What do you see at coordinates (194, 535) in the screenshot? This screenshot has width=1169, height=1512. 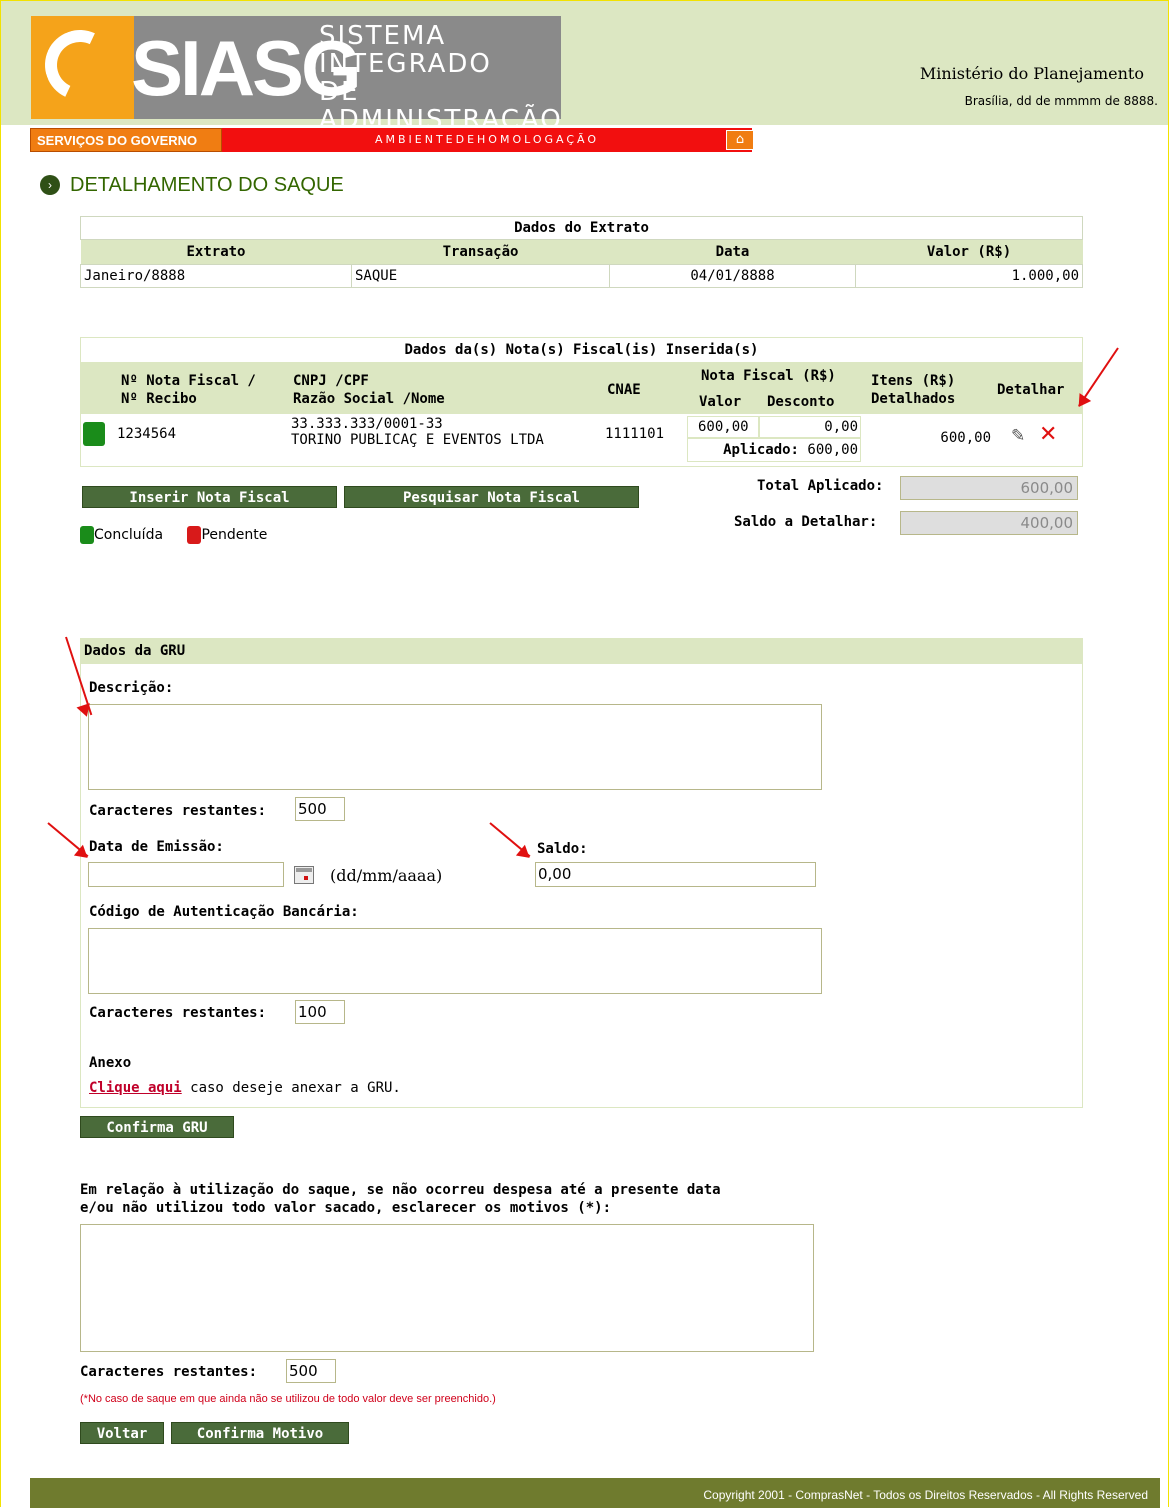 I see `thumb-down-icon` at bounding box center [194, 535].